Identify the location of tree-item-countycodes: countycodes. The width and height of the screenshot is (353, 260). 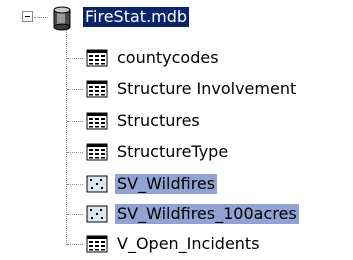
(153, 58).